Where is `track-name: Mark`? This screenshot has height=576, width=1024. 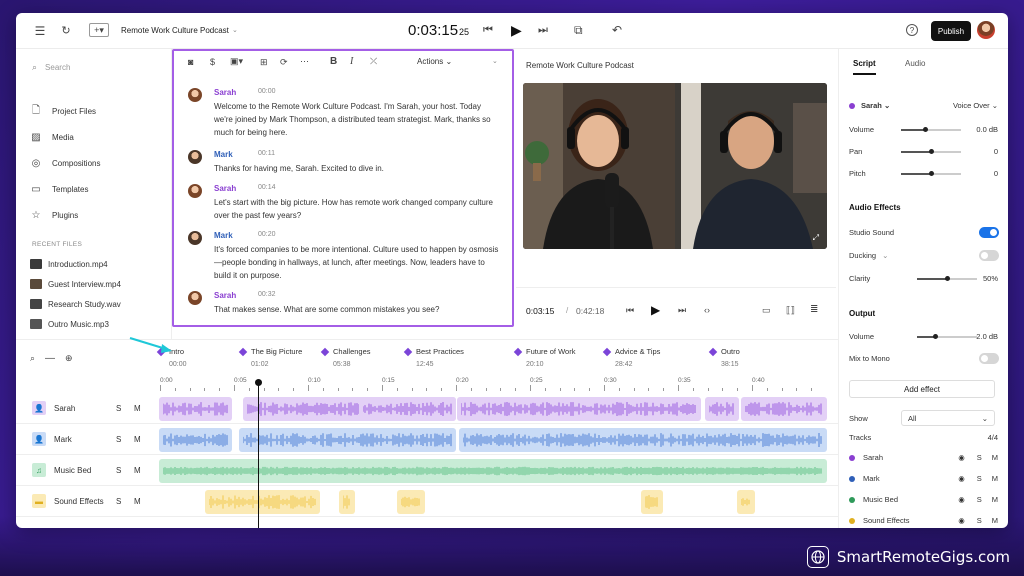
track-name: Mark is located at coordinates (63, 439).